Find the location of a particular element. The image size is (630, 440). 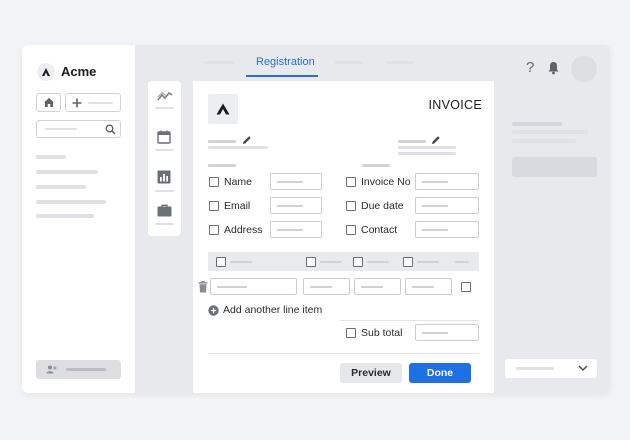

subtotal-label: Sub total is located at coordinates (382, 333).